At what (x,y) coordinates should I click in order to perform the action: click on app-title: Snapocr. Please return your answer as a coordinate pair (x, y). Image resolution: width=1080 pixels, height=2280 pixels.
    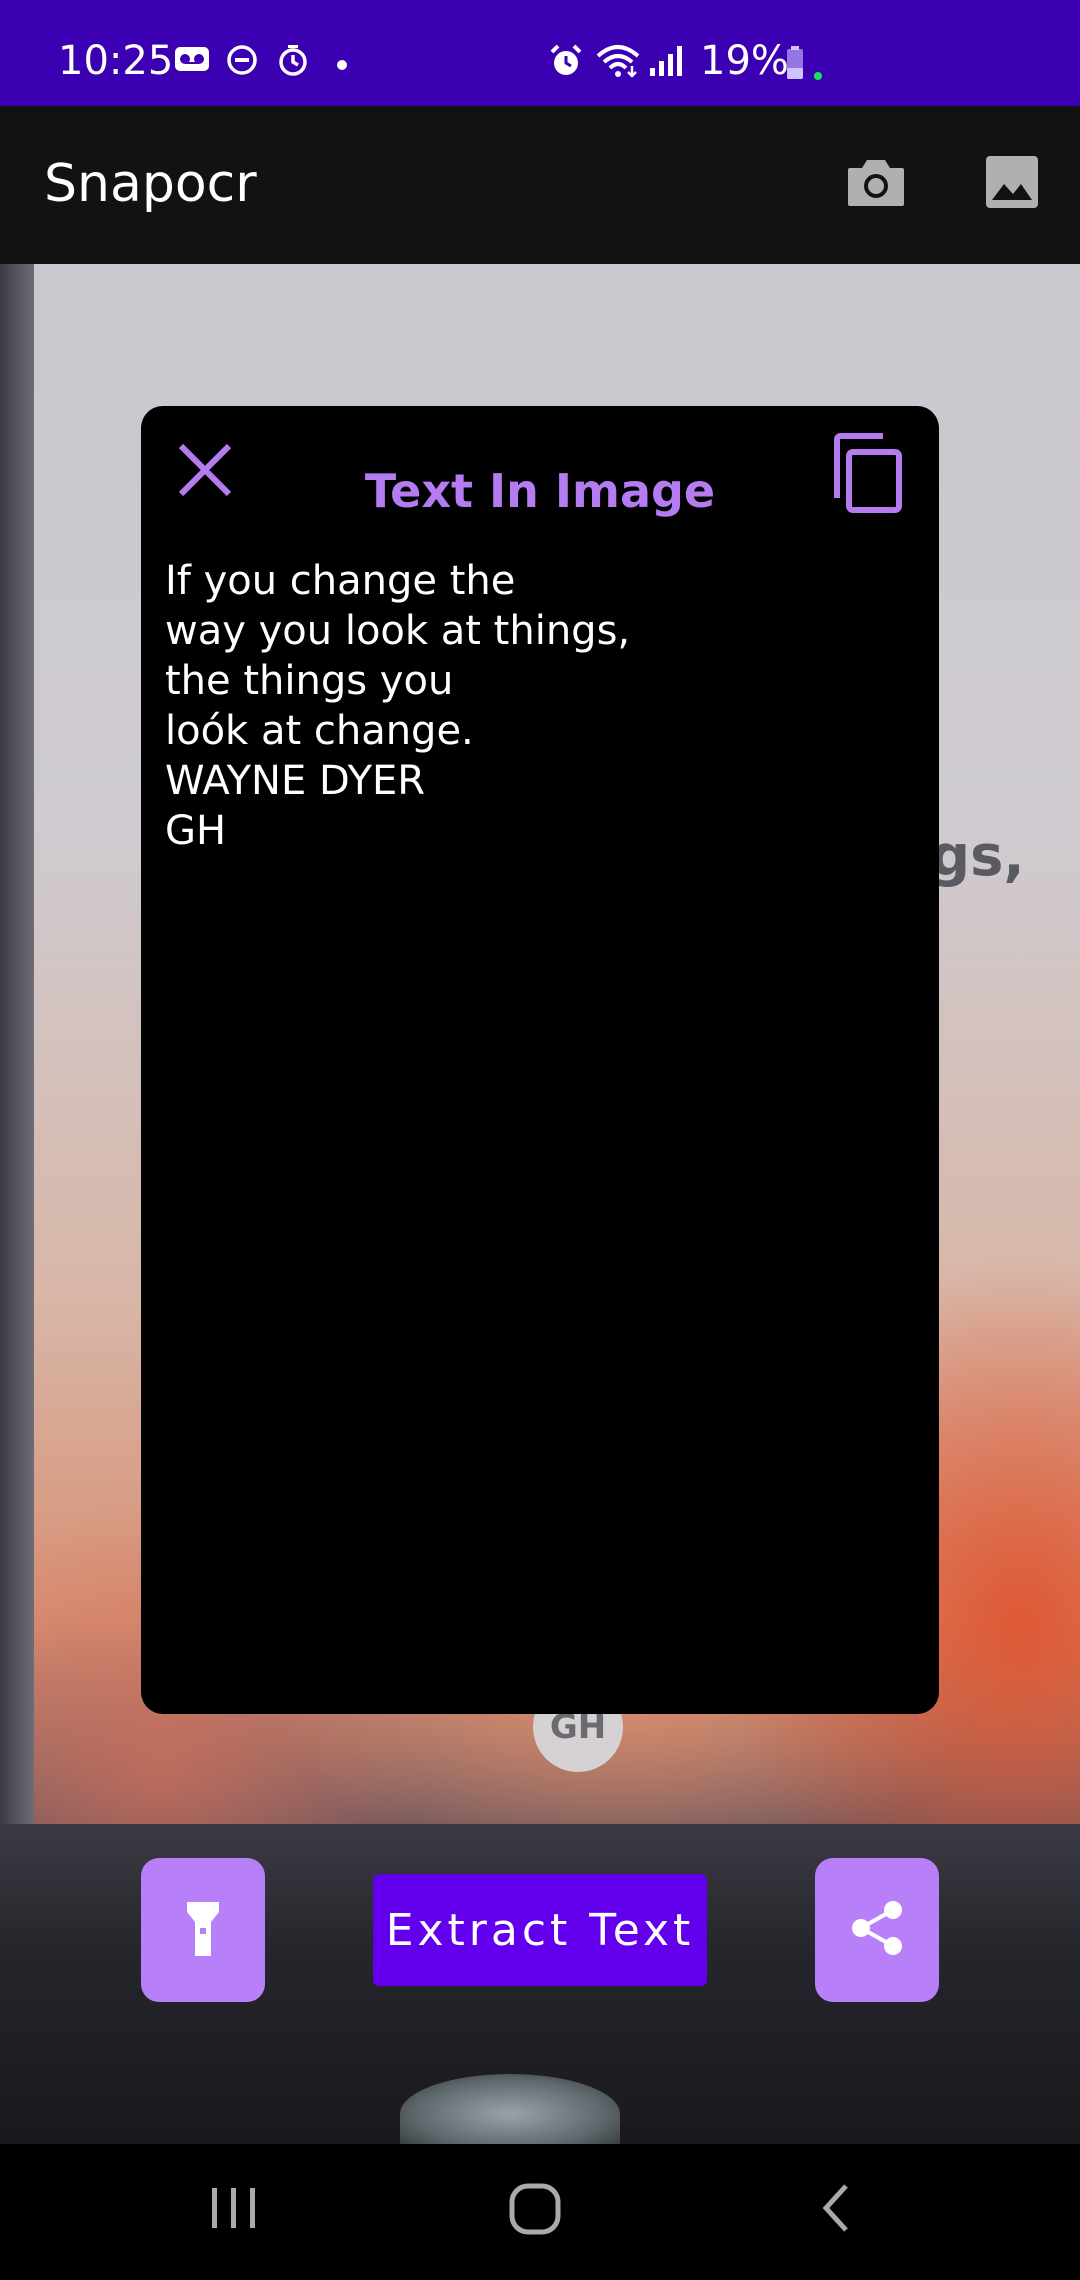
    Looking at the image, I should click on (150, 184).